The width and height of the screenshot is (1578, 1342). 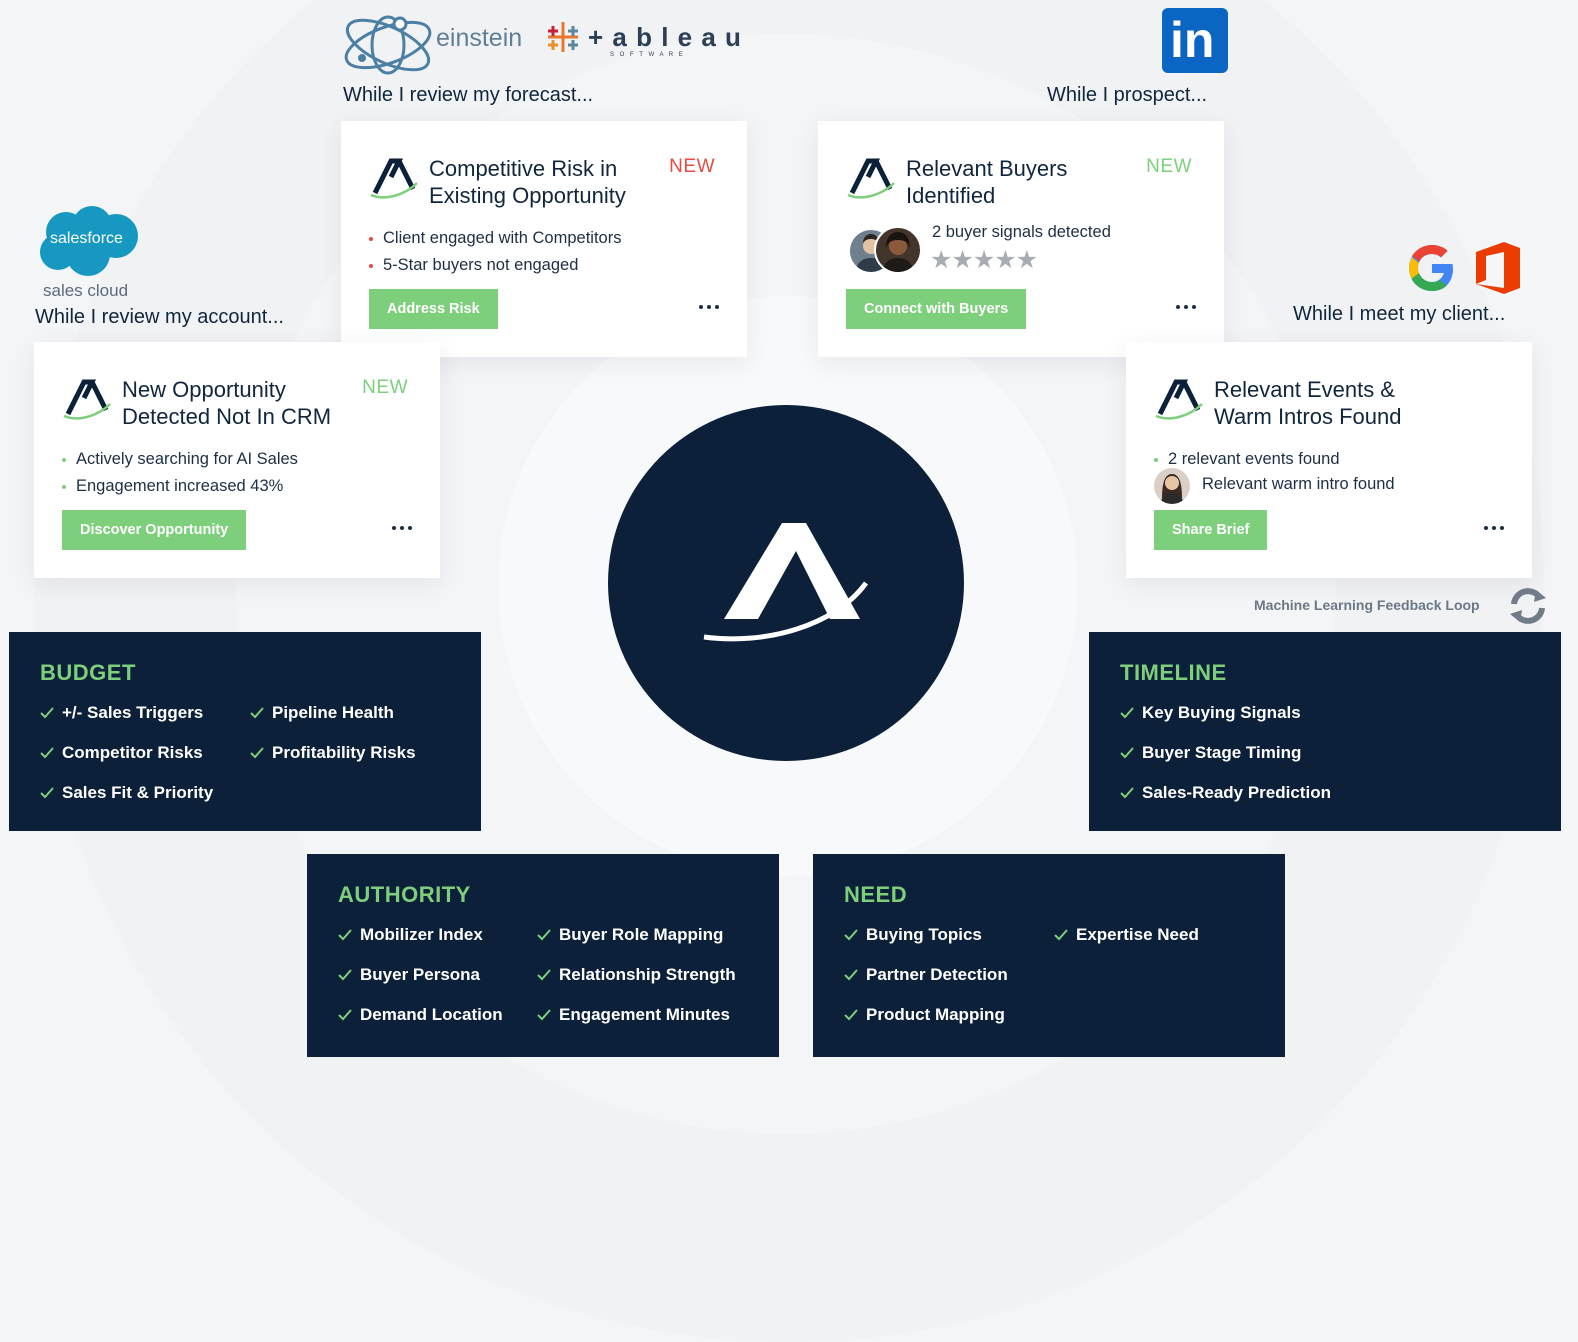 I want to click on panel-item-label: Pipeline Health, so click(x=333, y=712).